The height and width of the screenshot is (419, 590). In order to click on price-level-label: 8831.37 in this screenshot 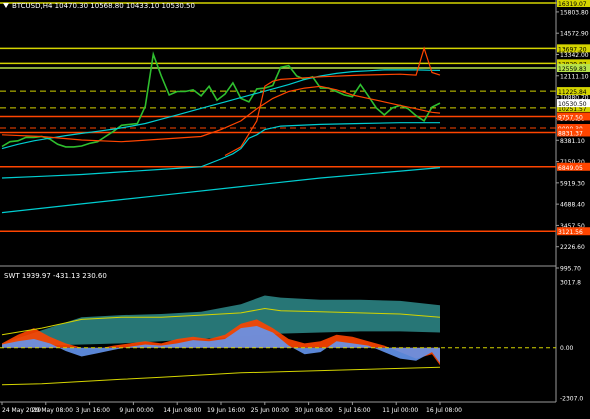, I will do `click(570, 133)`.